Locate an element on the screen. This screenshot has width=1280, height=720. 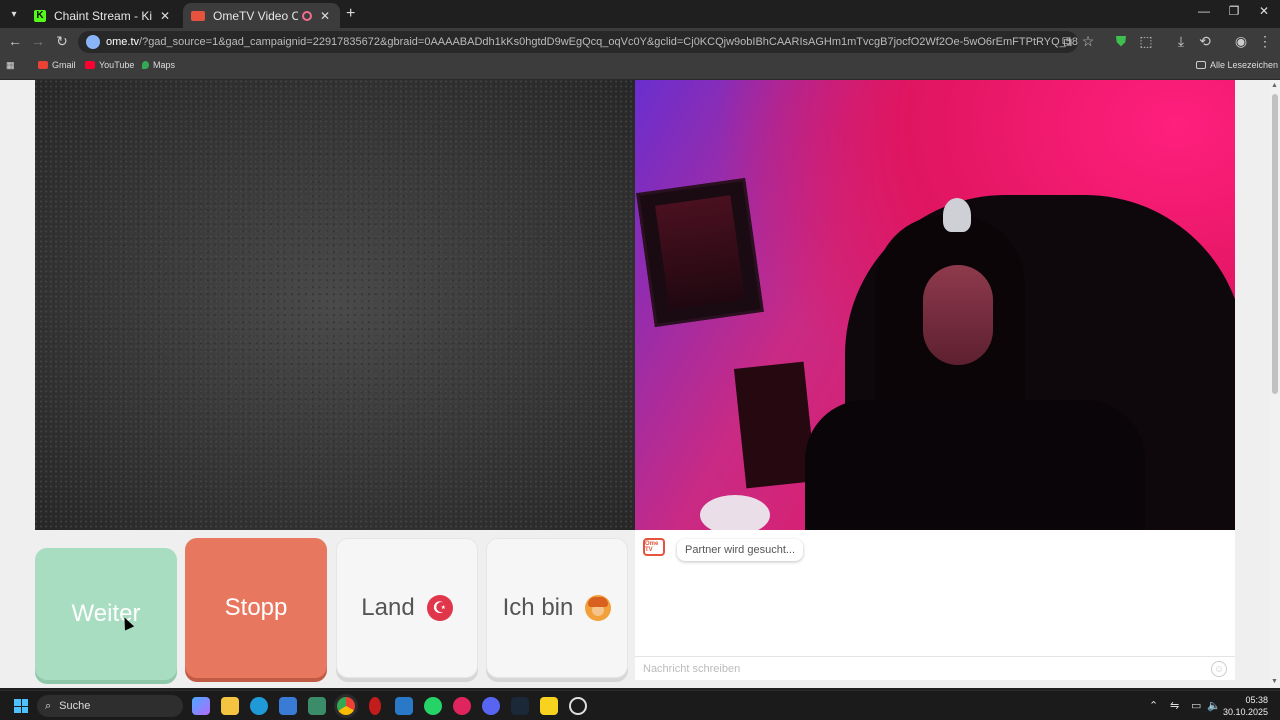
tray-chevron-icon: ⌃ is located at coordinates (1153, 705).